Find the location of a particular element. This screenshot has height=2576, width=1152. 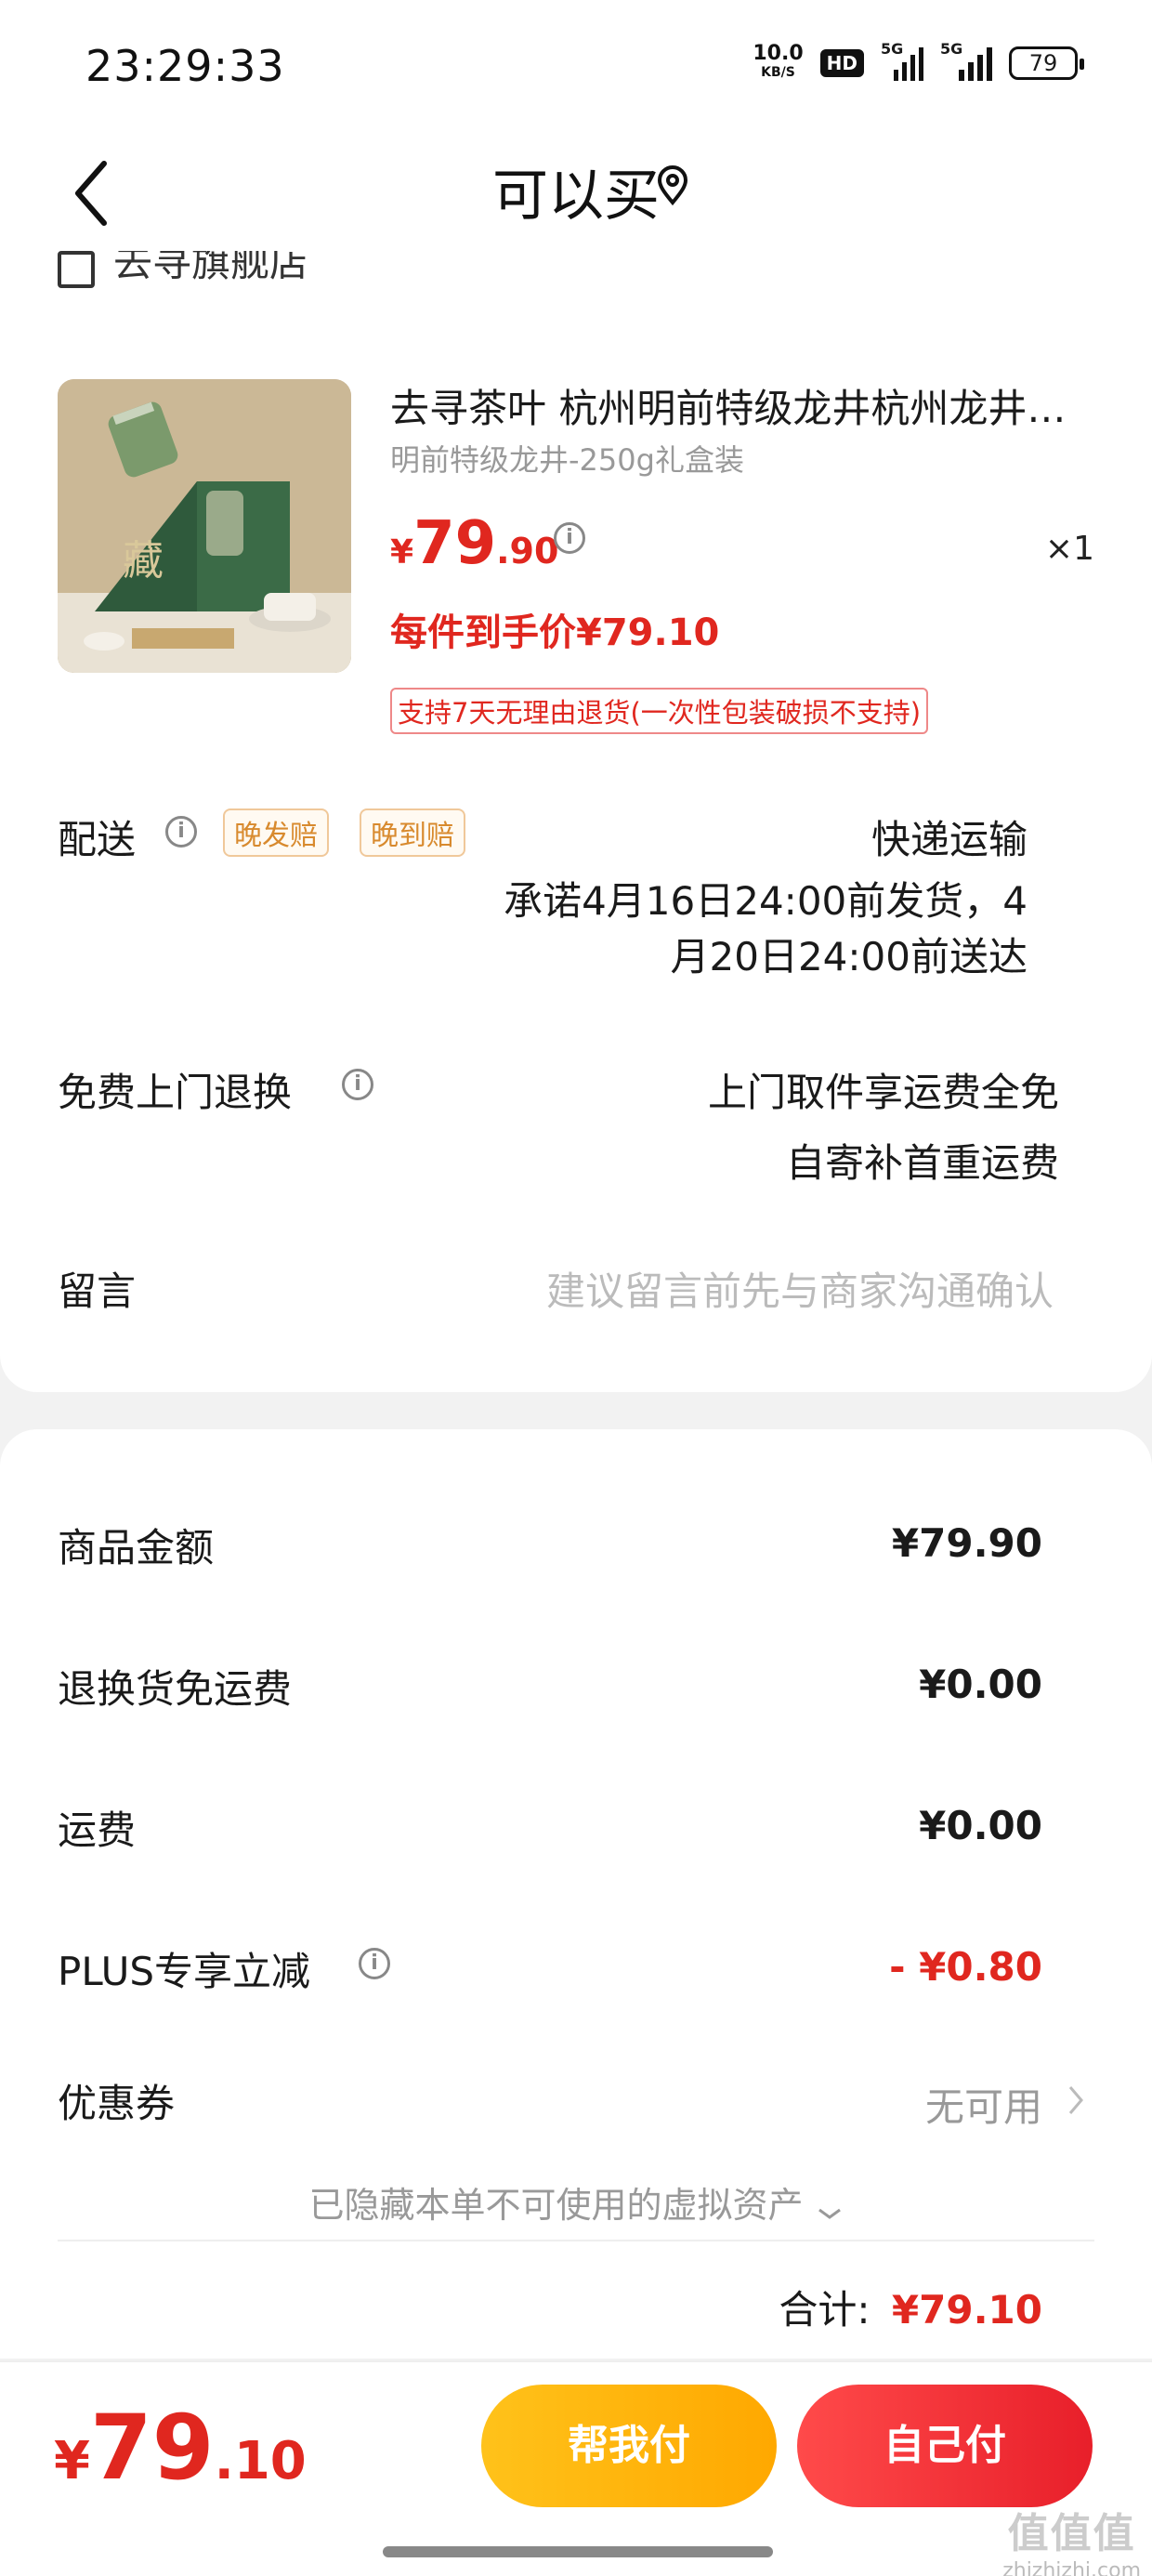

checkout-price: ¥79.10 is located at coordinates (180, 2448).